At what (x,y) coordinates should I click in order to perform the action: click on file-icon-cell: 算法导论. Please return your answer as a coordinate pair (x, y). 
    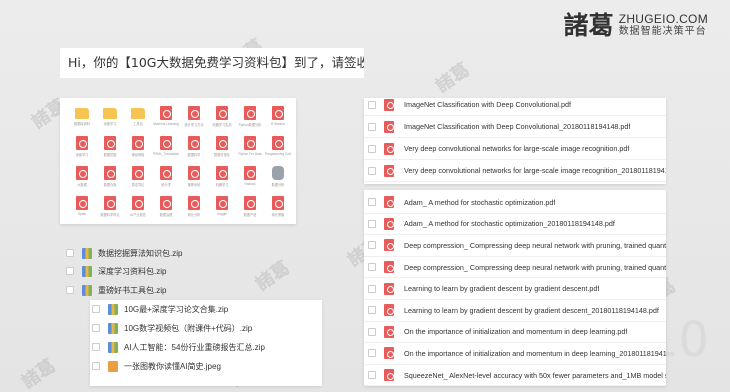
    Looking at the image, I should click on (138, 180).